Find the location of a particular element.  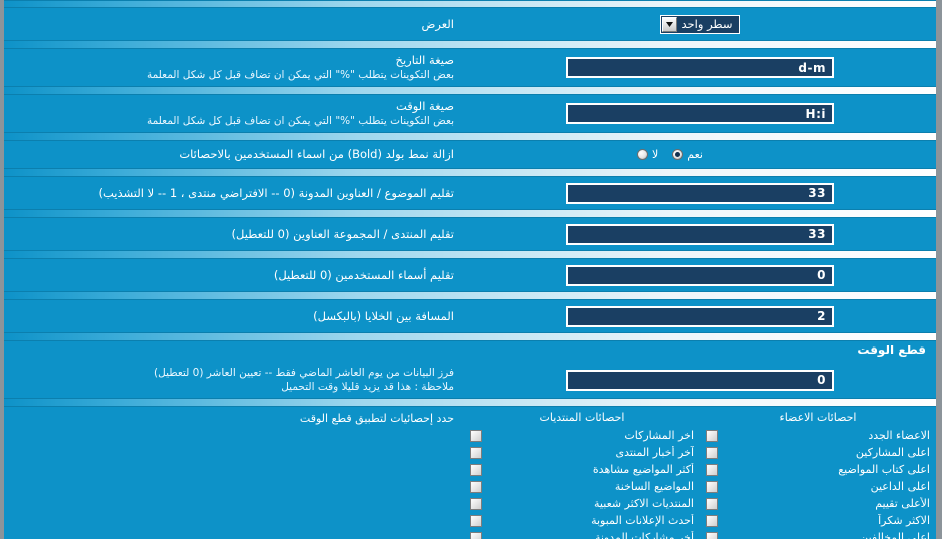

display-mode-field: سطر واحد is located at coordinates (700, 24).